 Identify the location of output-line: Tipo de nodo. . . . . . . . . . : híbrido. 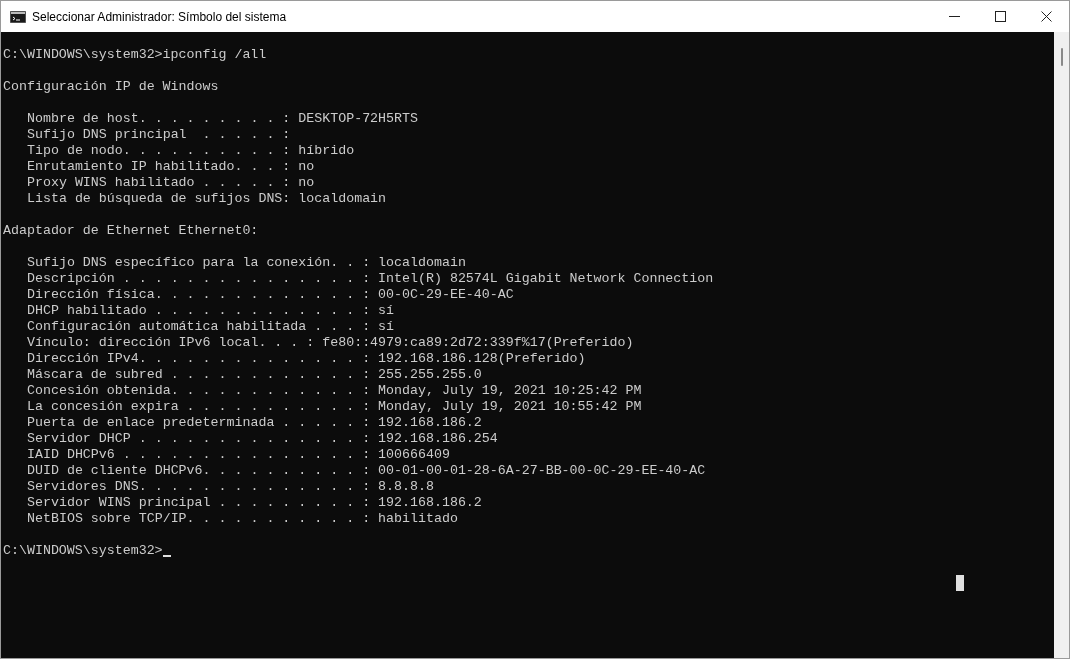
(191, 151).